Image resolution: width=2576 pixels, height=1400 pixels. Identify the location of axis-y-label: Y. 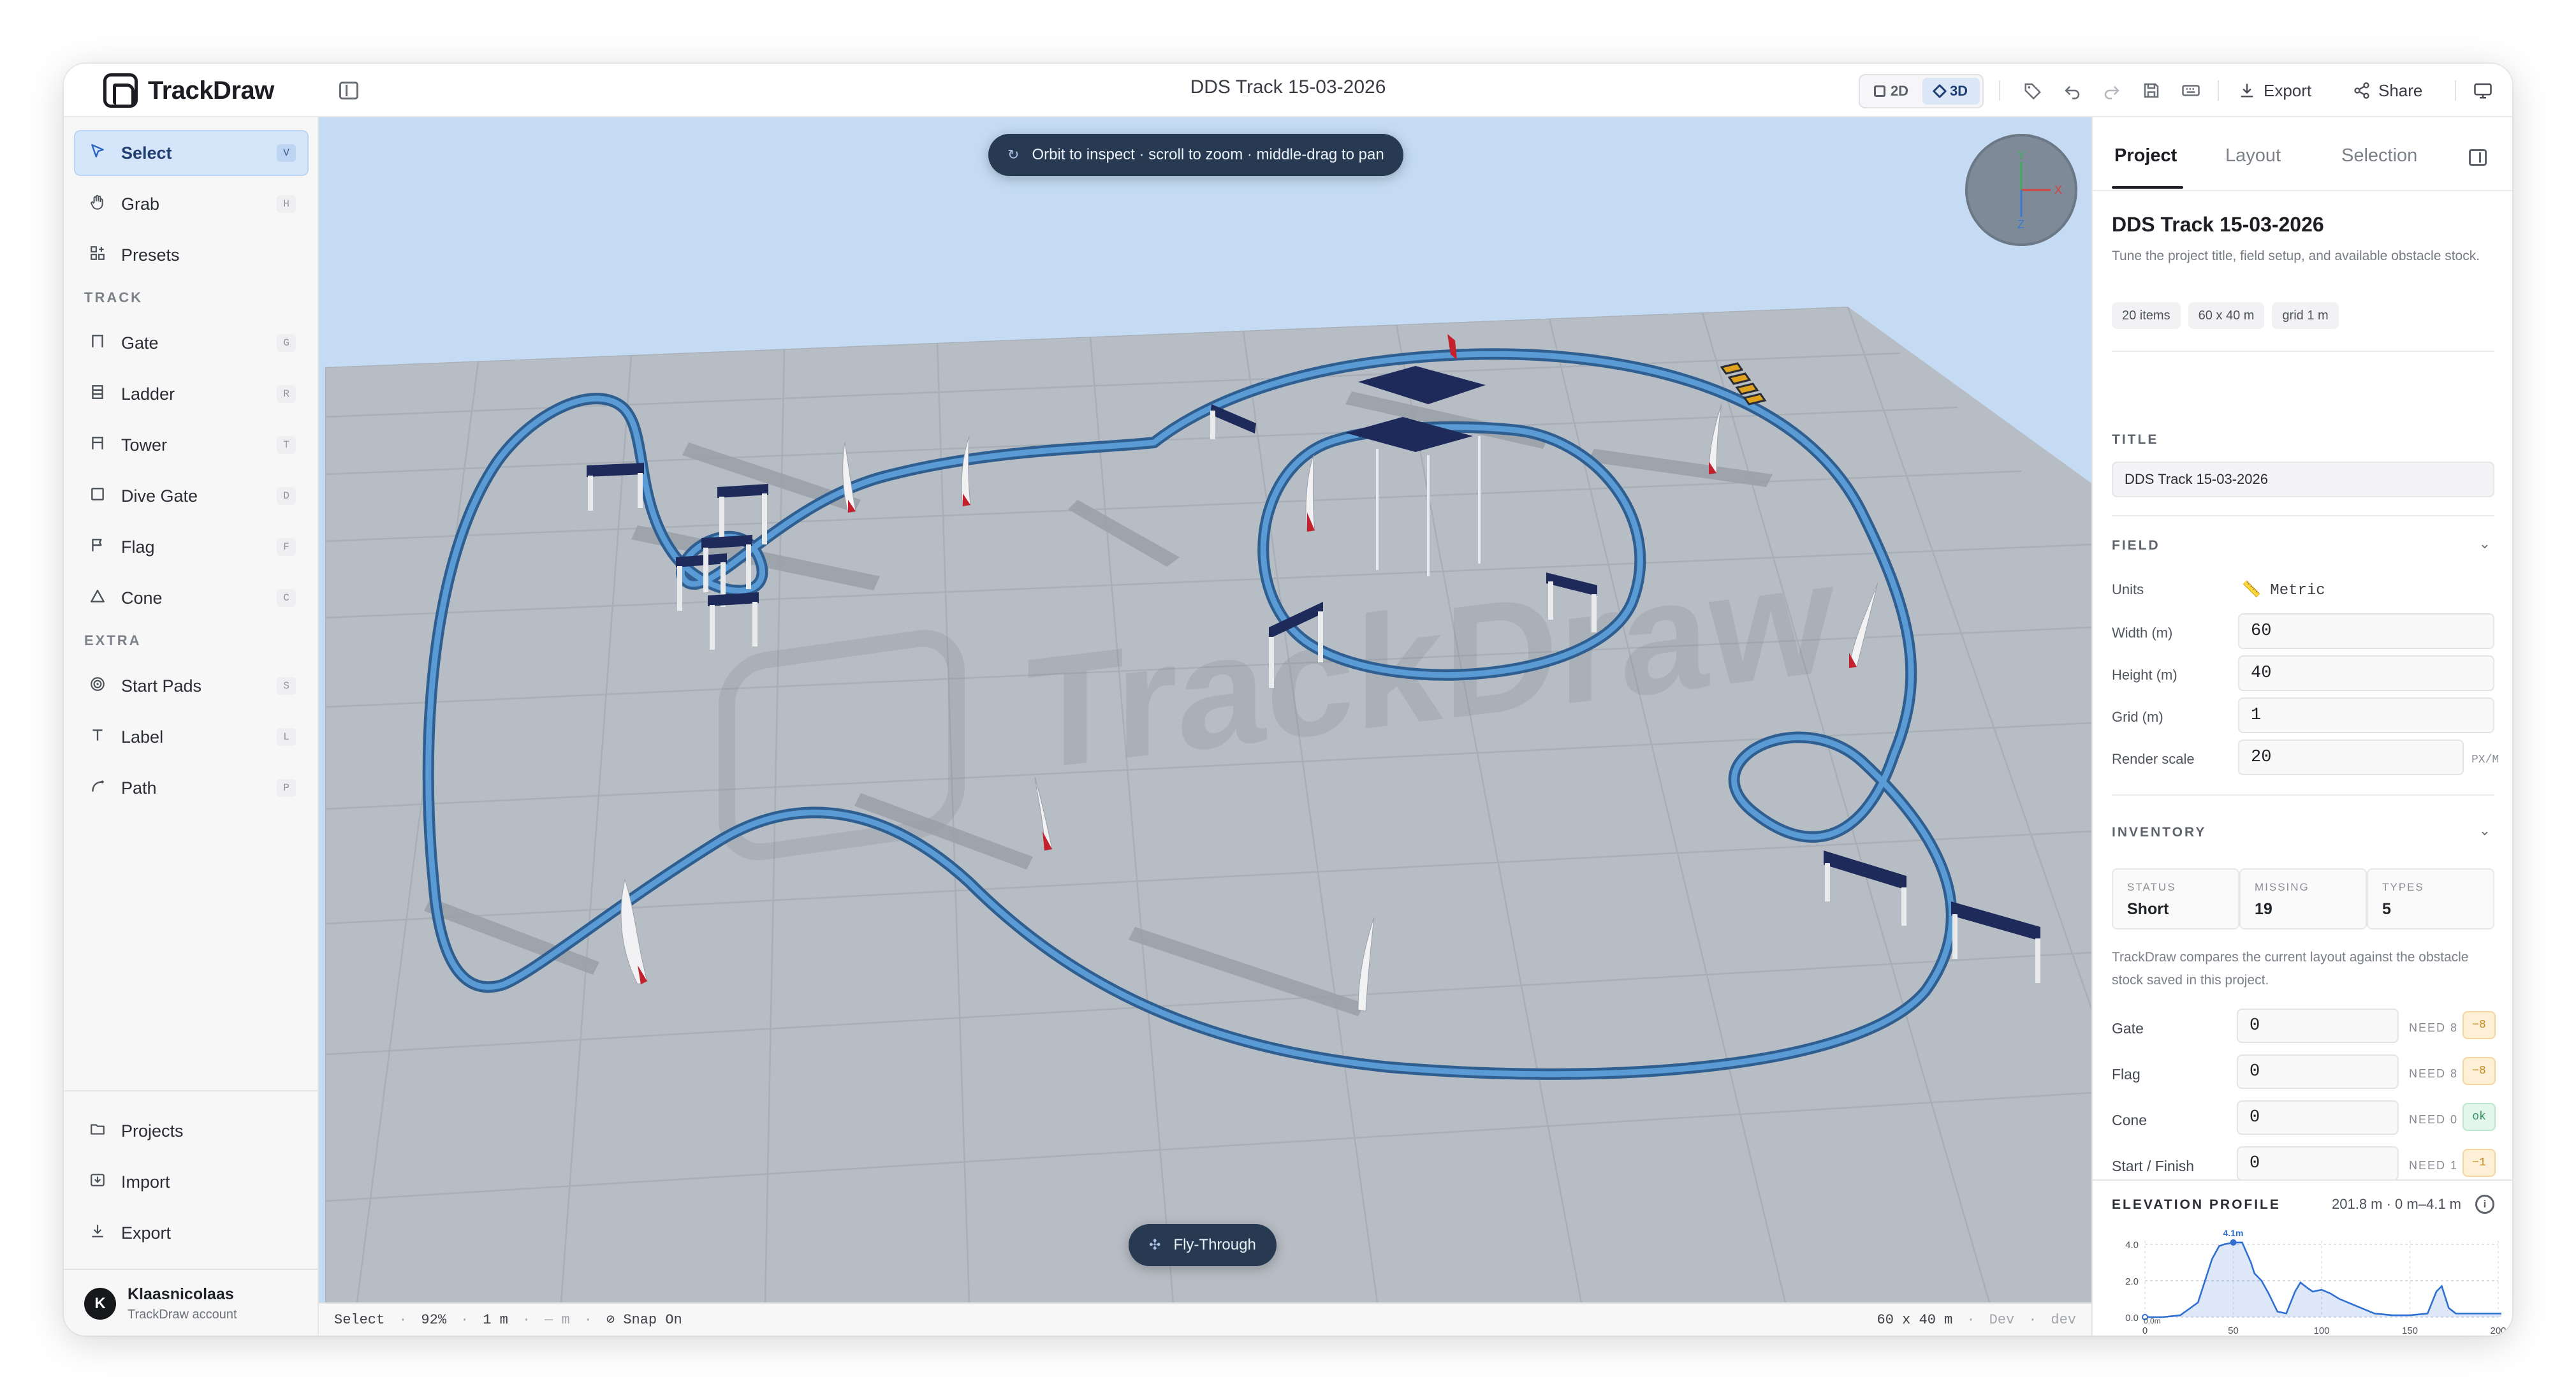
(2021, 155).